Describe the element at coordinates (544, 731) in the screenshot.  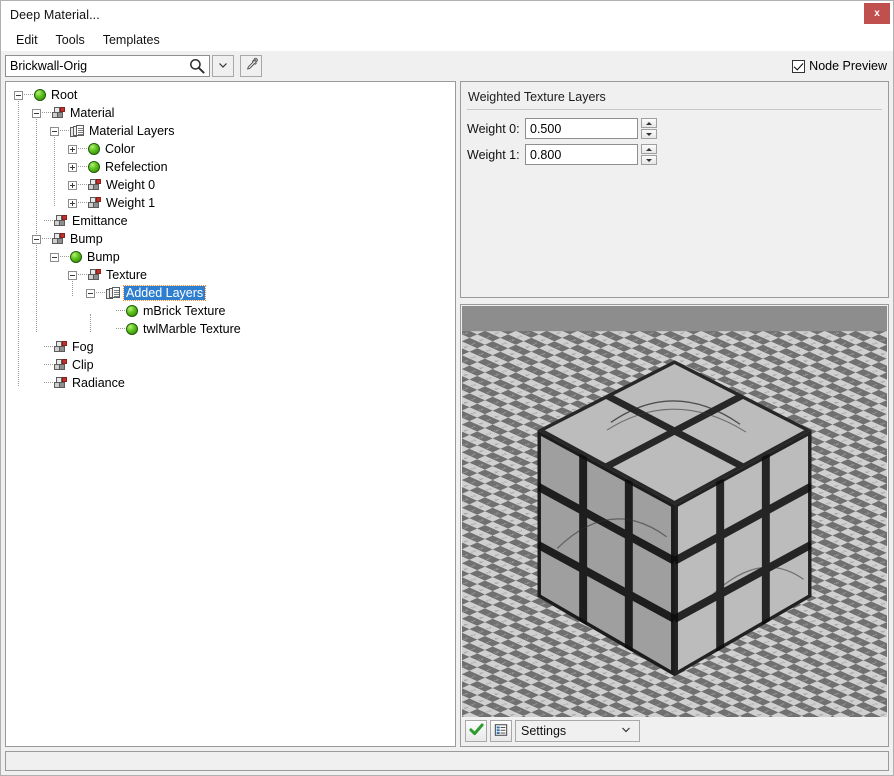
I see `settings-dropdown-label: Settings` at that location.